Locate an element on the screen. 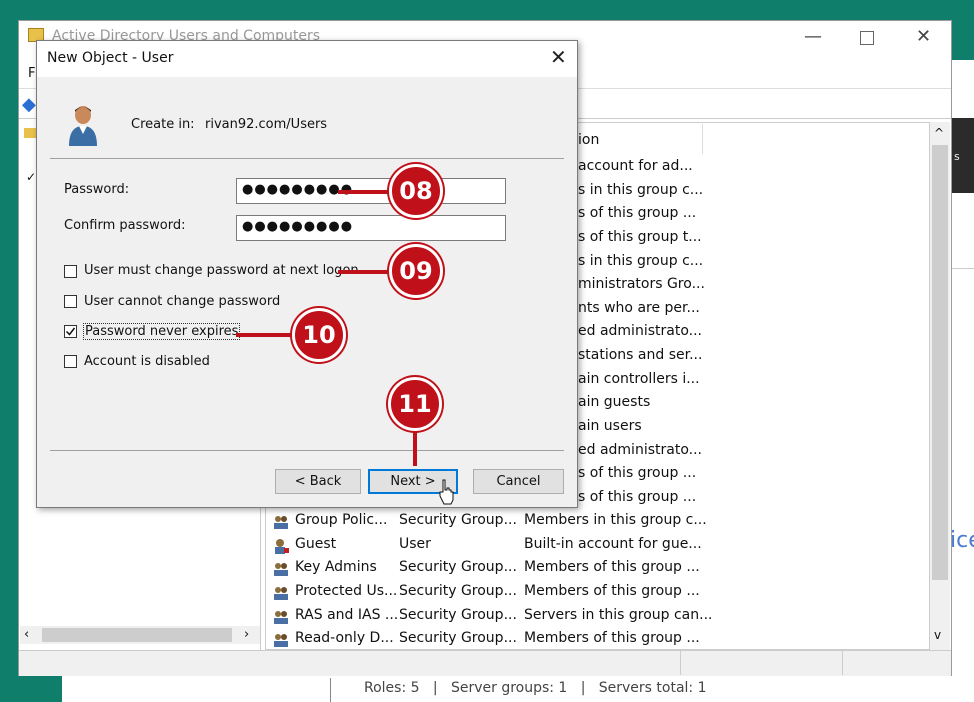 This screenshot has height=702, width=974. account-disabled-checkbox is located at coordinates (70, 361).